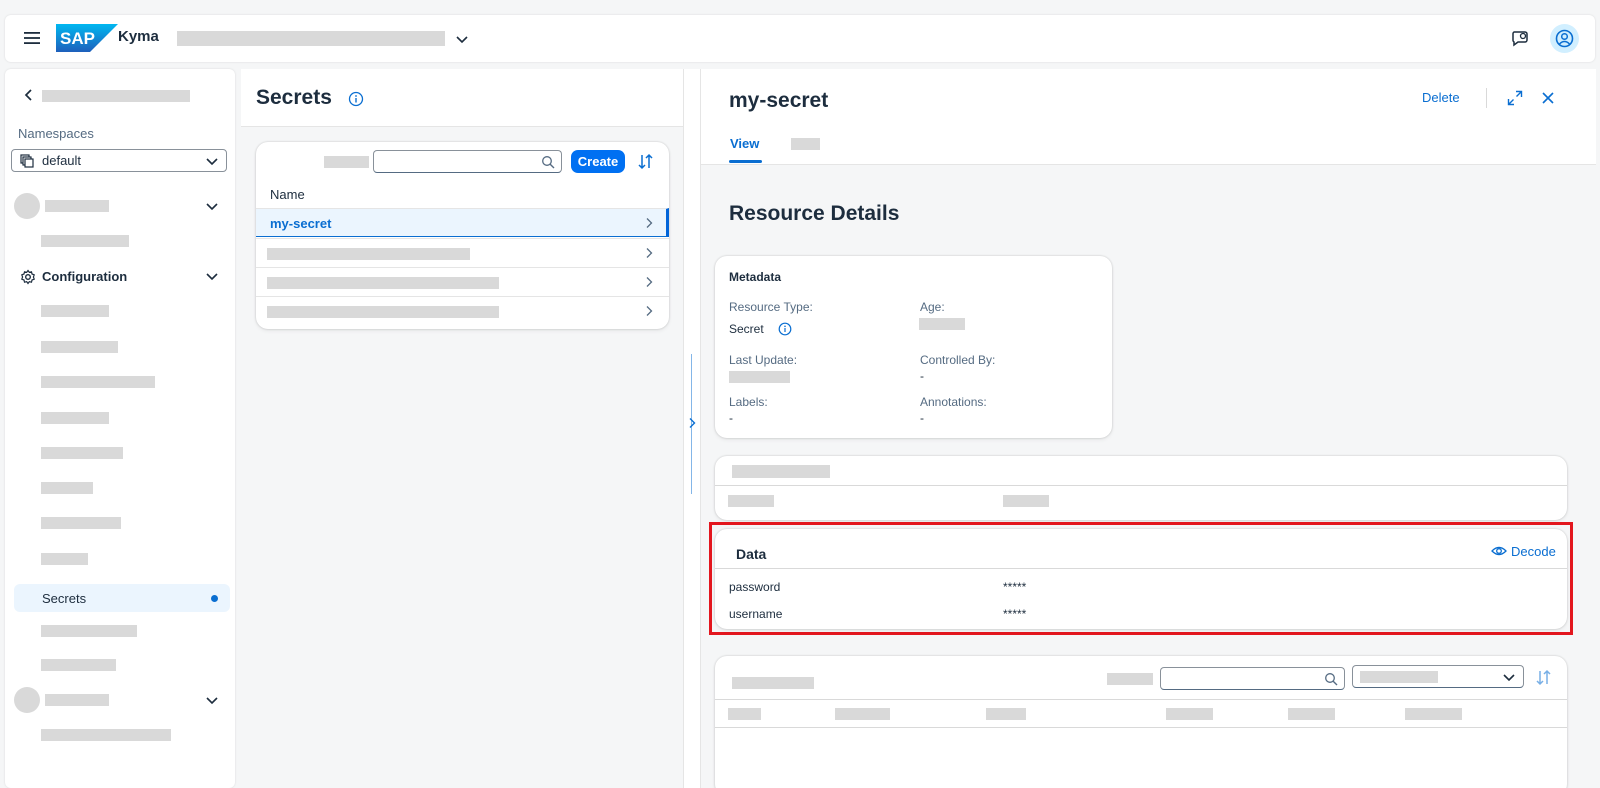  Describe the element at coordinates (77, 38) in the screenshot. I see `svg-text: SAP` at that location.